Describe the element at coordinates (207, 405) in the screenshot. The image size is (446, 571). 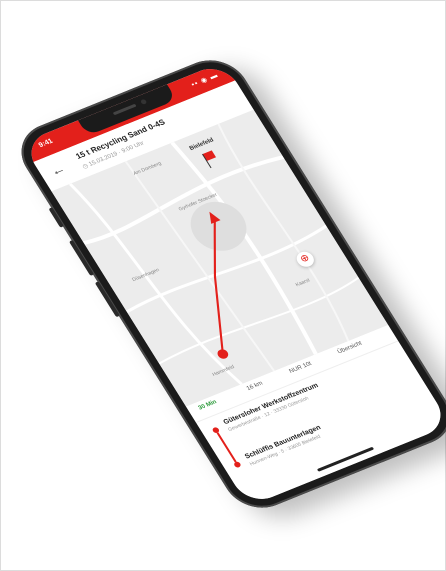
I see `route-tab-duration: 30 Min` at that location.